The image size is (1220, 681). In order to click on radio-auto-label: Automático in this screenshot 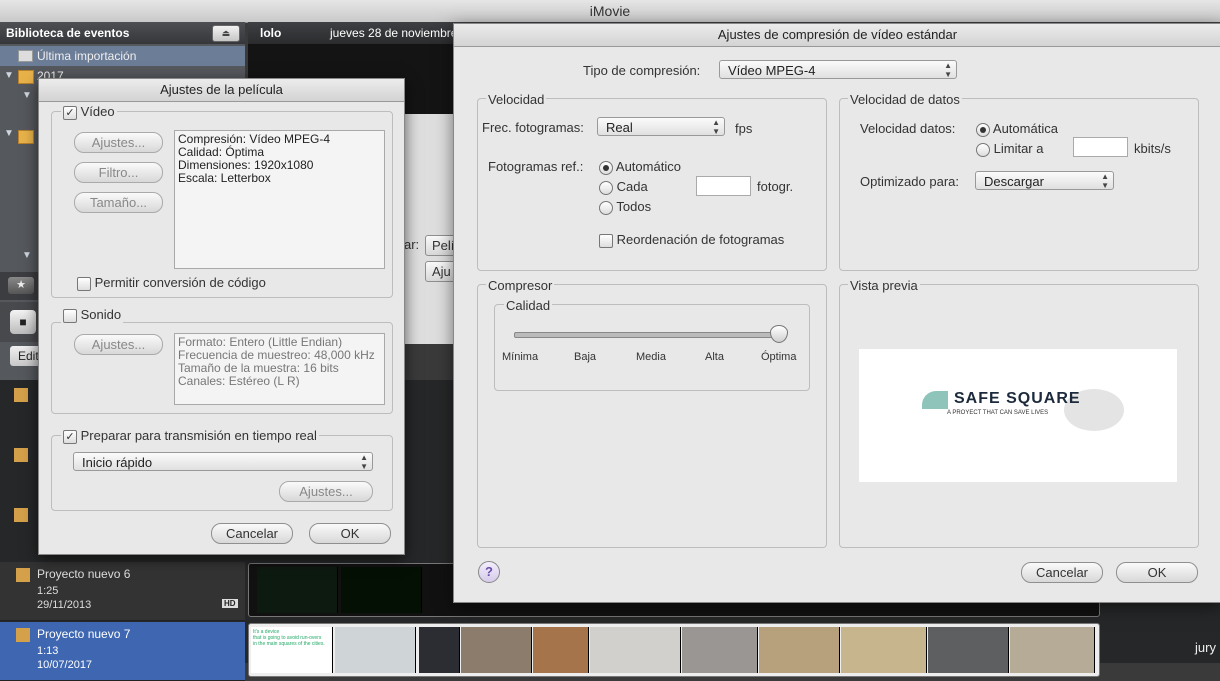, I will do `click(648, 166)`.